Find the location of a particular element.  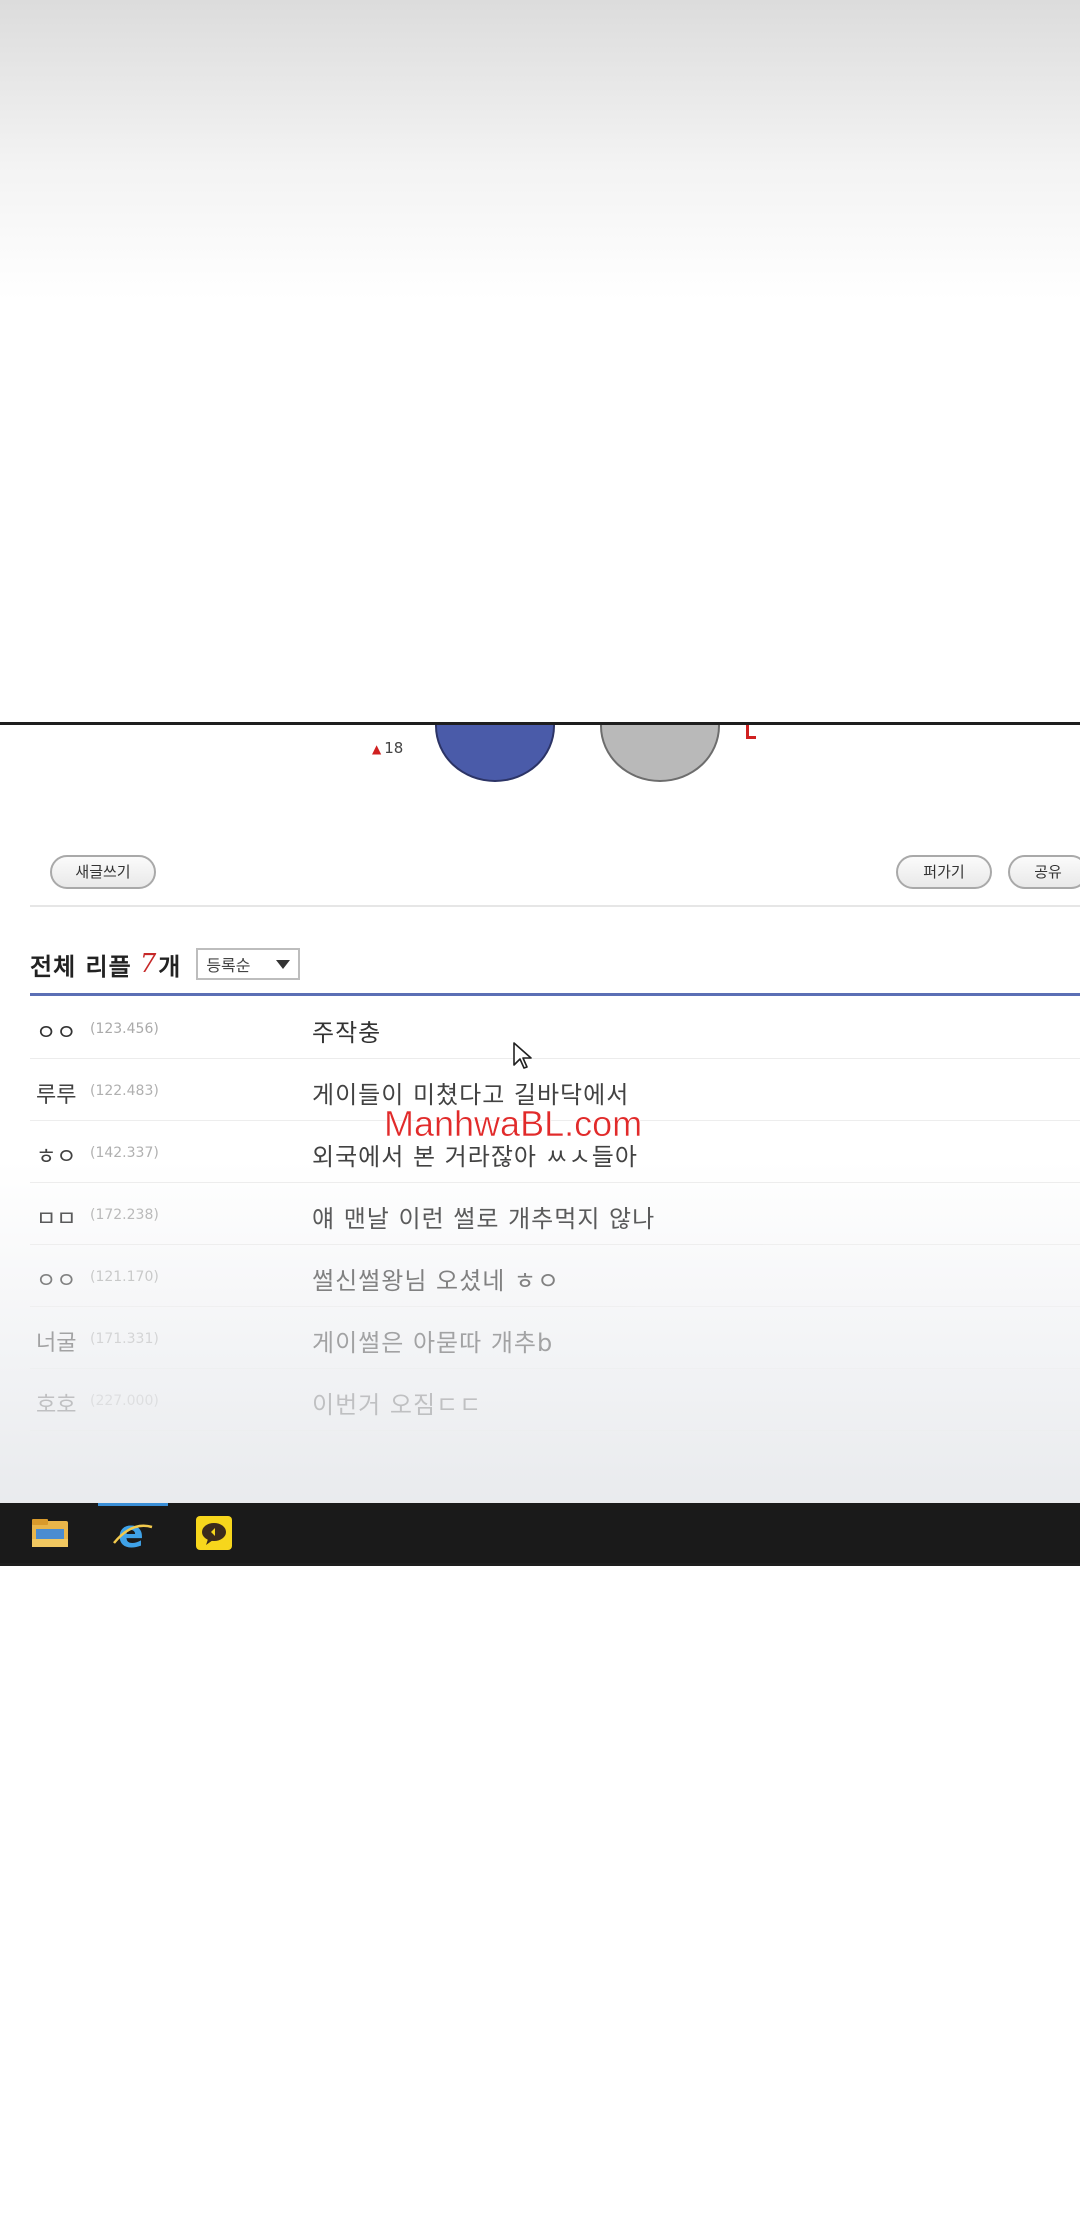

comment-text: 얘 맨날 이런 썰로 개추먹지 않나 is located at coordinates (484, 1219).